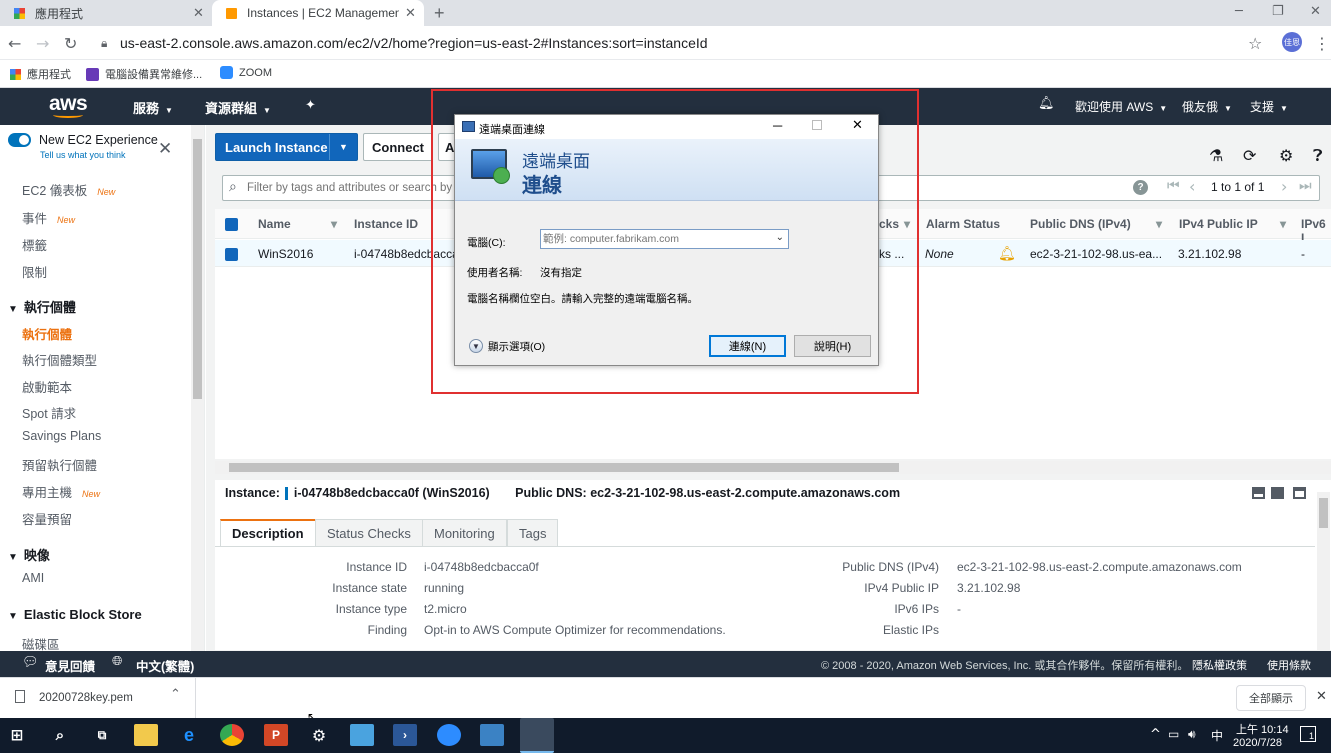 This screenshot has height=753, width=1331. I want to click on reload-icon: ↻, so click(70, 43).